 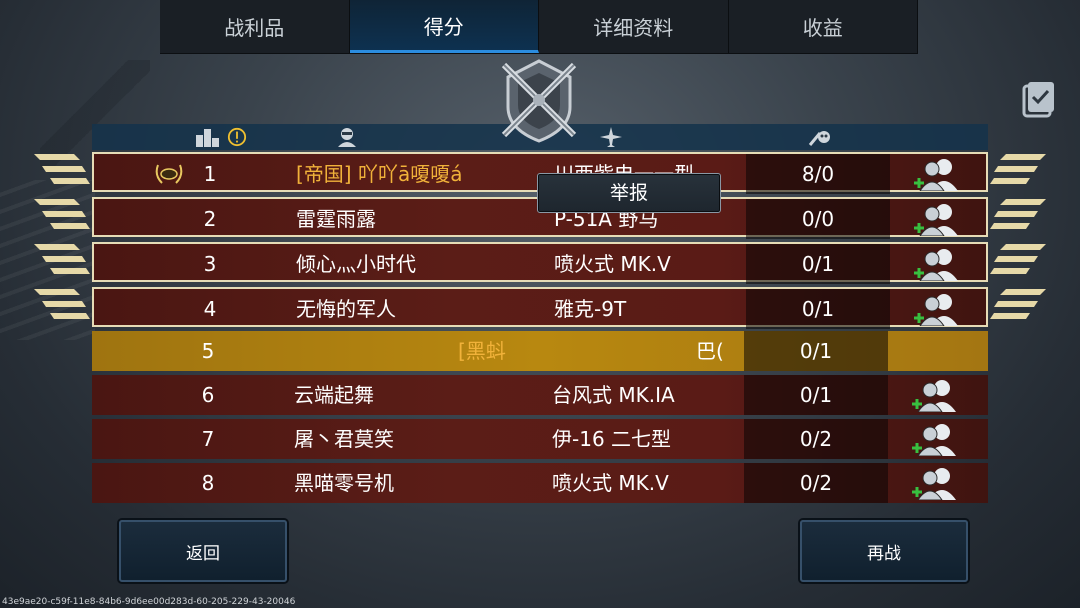 I want to click on row-score: 0/0, so click(x=818, y=219).